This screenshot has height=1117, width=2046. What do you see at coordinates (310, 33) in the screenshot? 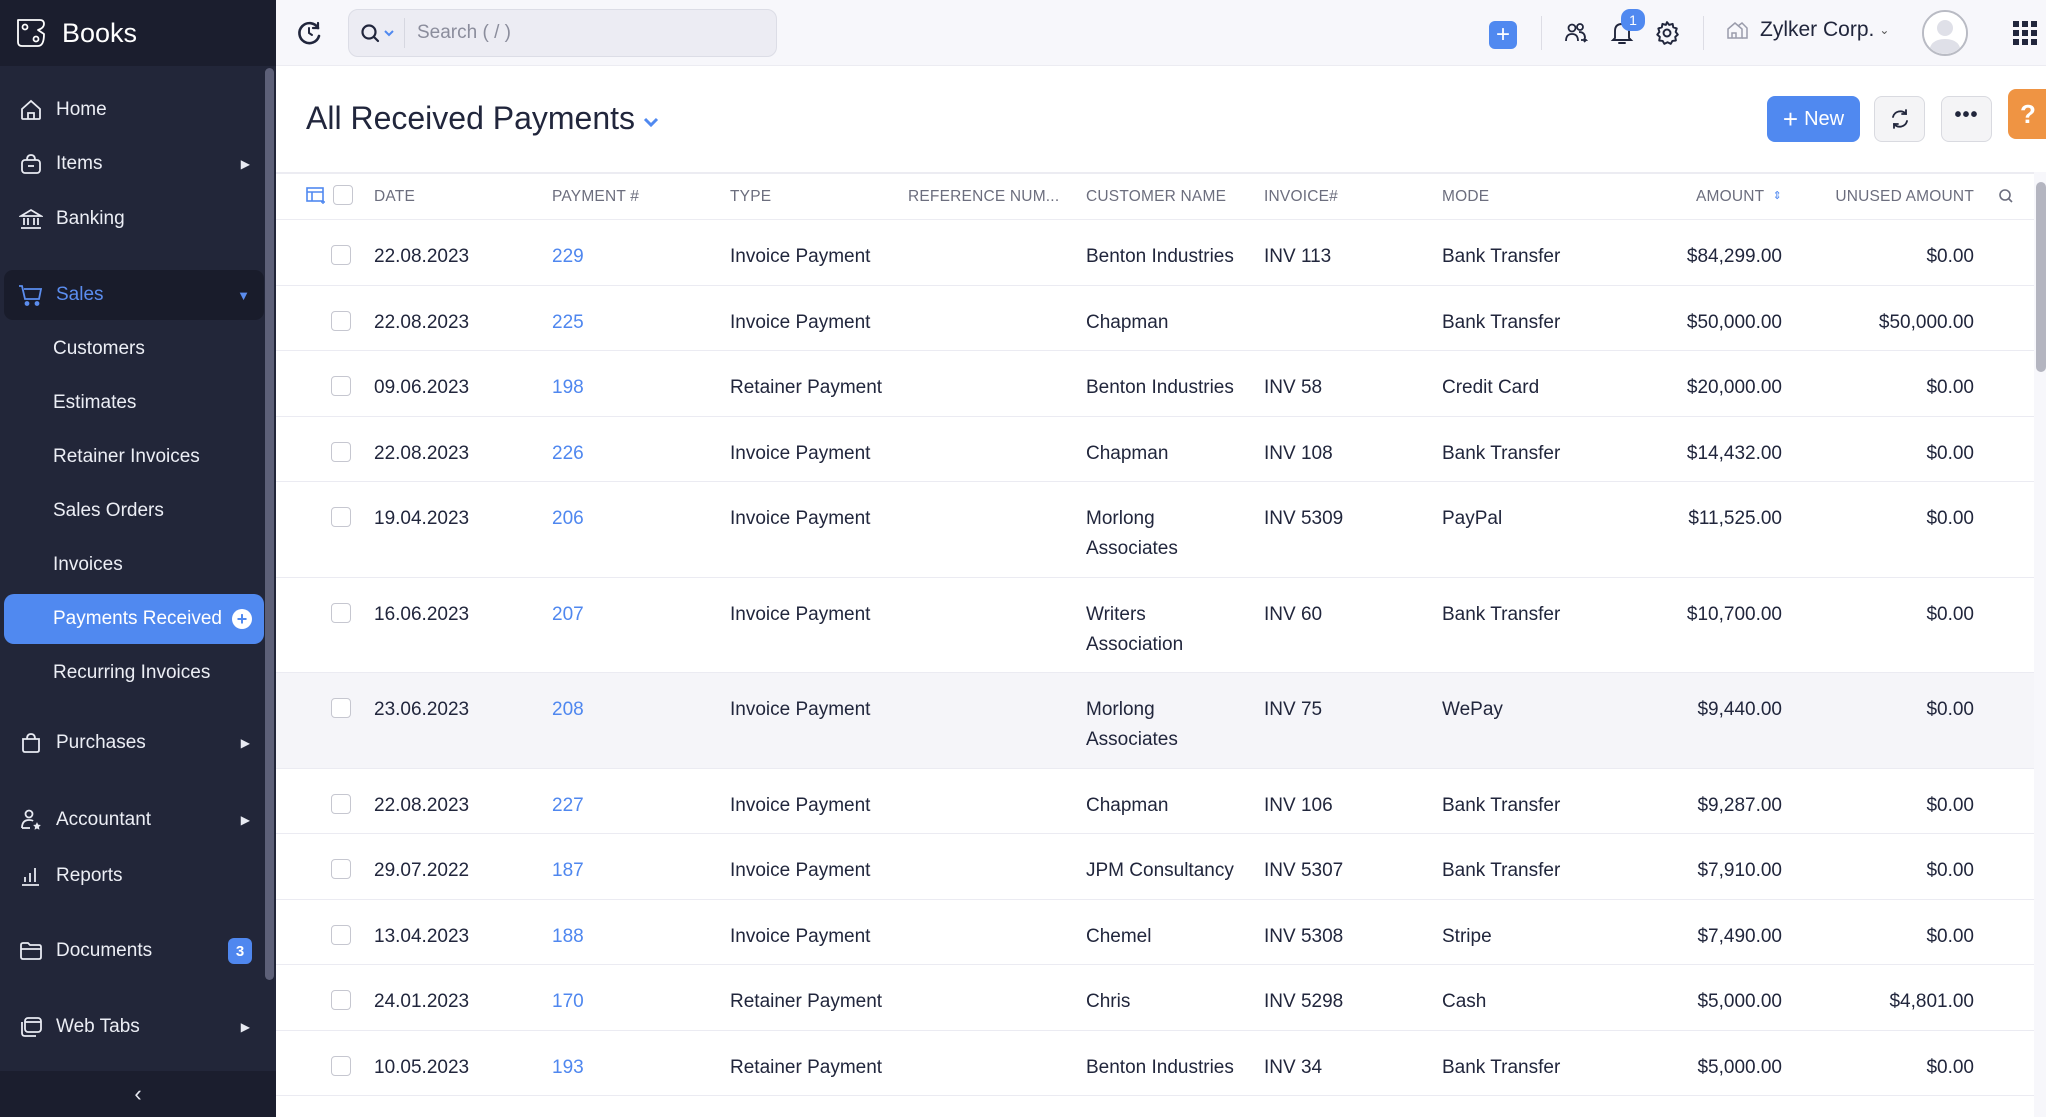
I see `recent-activity-icon` at bounding box center [310, 33].